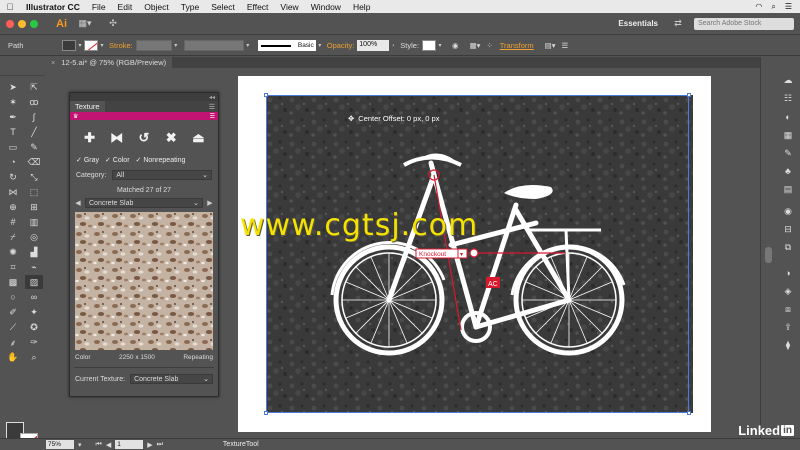 The height and width of the screenshot is (450, 800). I want to click on gradient-tool-icon: ▥, so click(34, 222).